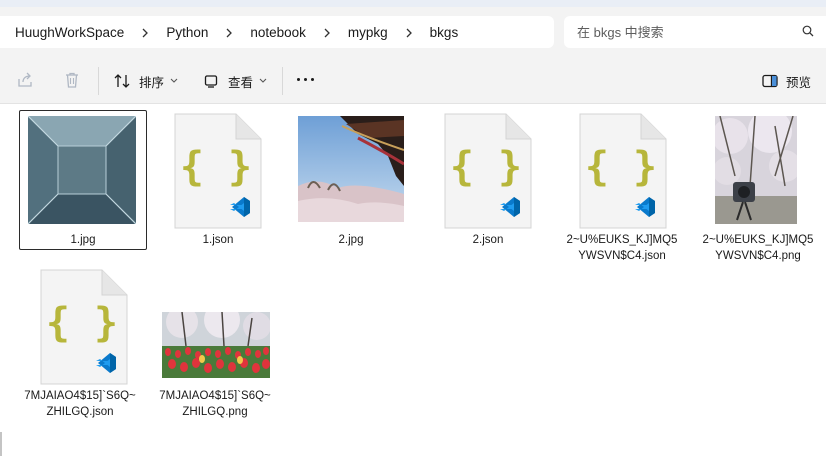 This screenshot has width=826, height=456. I want to click on file-item: 1.jpg, so click(83, 180).